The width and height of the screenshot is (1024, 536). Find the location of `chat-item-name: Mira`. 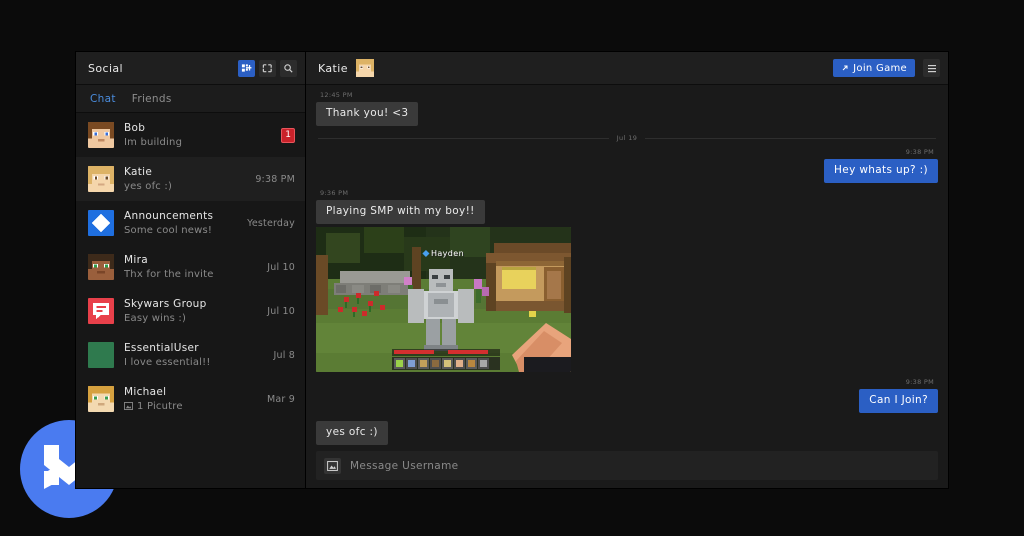

chat-item-name: Mira is located at coordinates (136, 259).